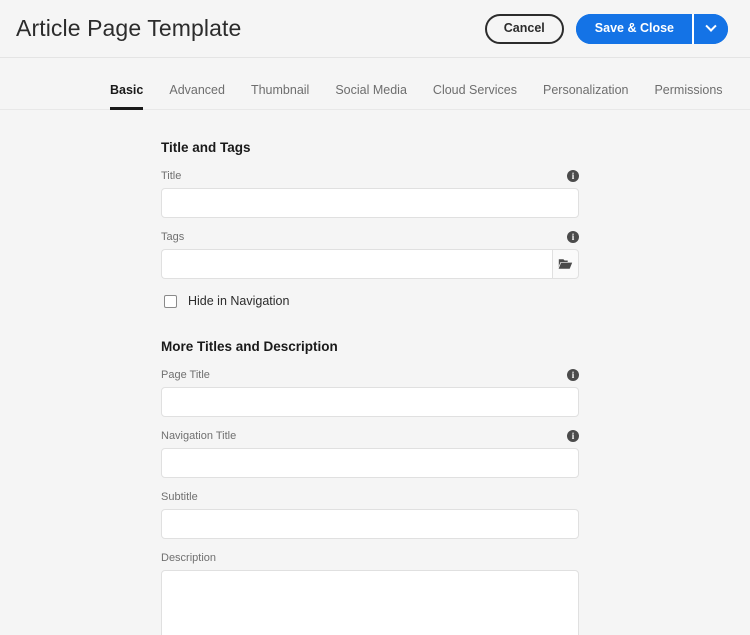  What do you see at coordinates (370, 237) in the screenshot?
I see `field-label-row: Tags i` at bounding box center [370, 237].